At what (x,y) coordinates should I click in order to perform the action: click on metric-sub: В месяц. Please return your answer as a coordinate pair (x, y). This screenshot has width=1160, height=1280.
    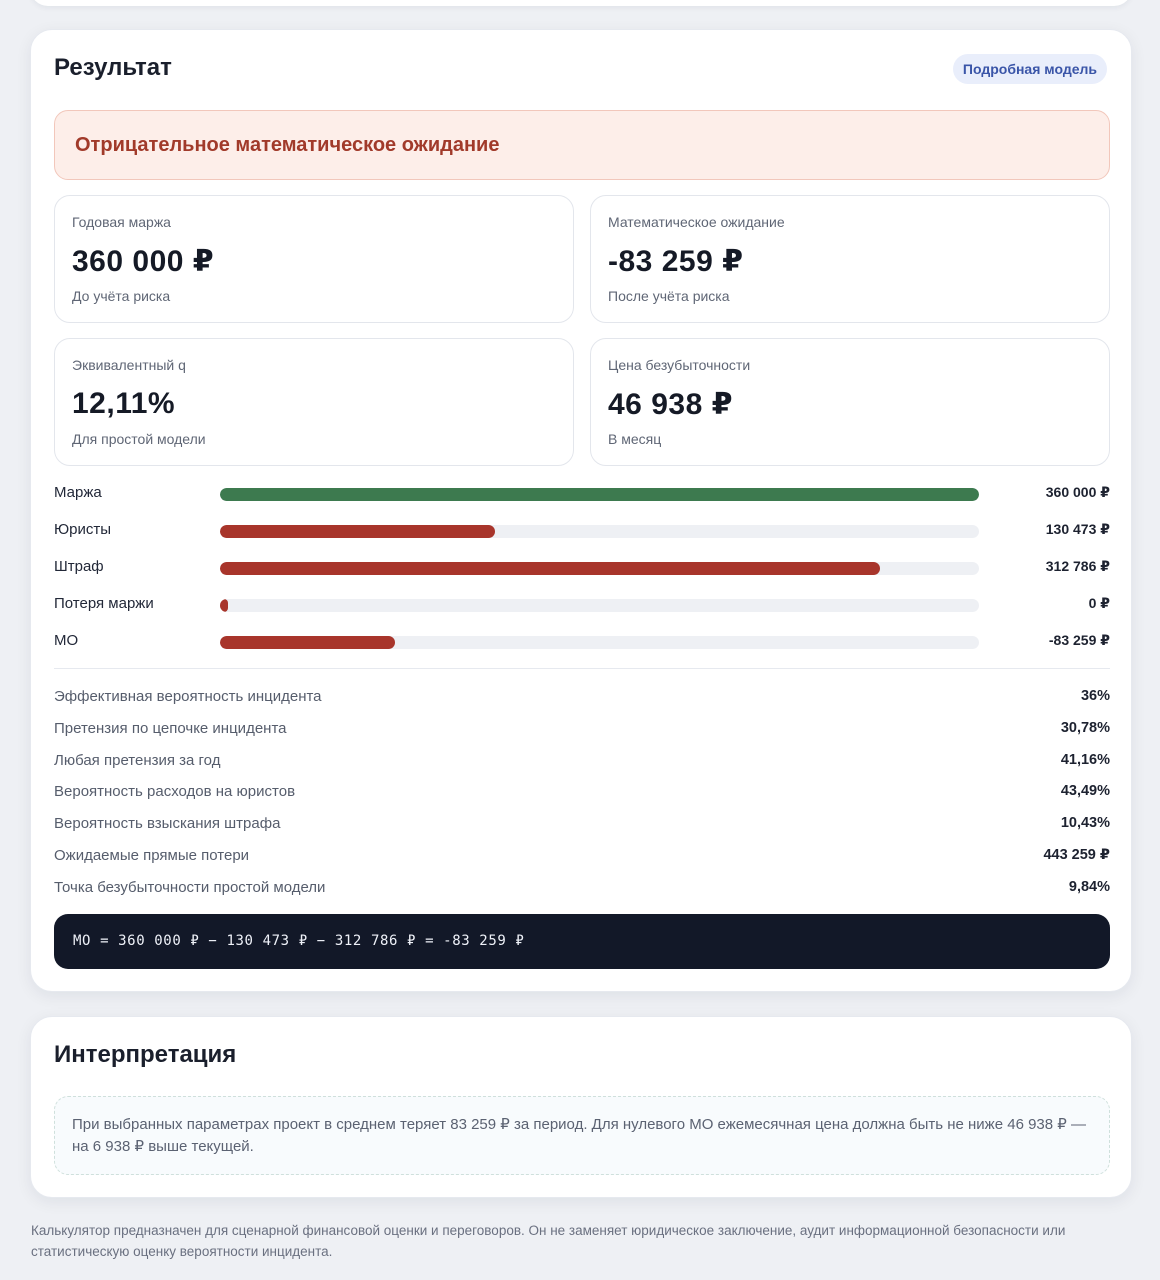
    Looking at the image, I should click on (635, 439).